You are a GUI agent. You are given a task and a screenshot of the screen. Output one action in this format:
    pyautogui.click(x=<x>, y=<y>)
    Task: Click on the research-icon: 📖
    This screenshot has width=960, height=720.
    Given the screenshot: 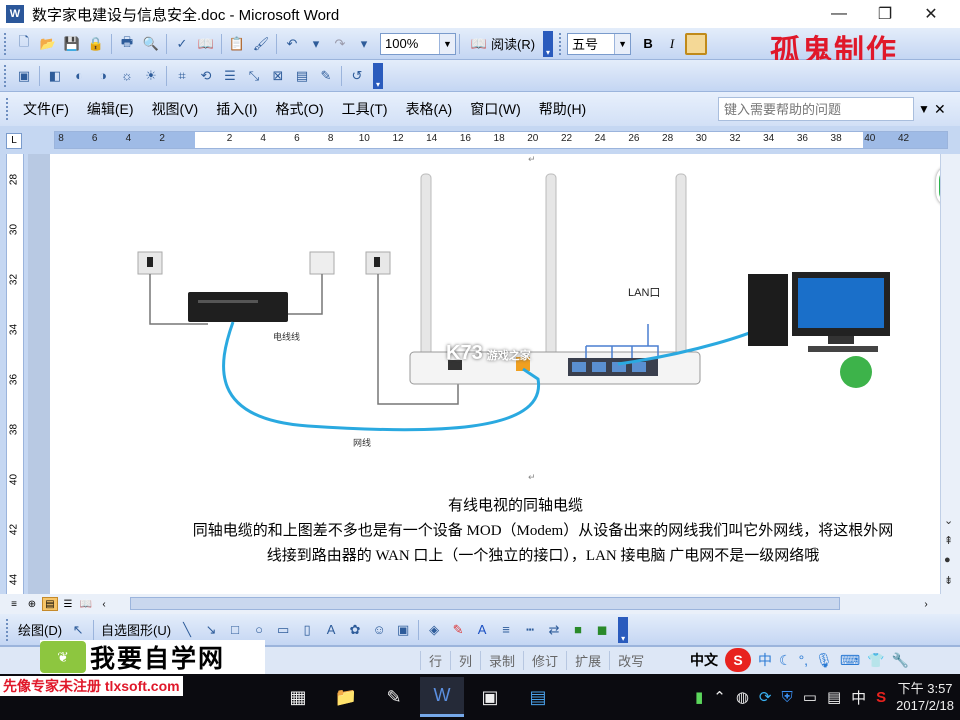 What is the action you would take?
    pyautogui.click(x=206, y=44)
    